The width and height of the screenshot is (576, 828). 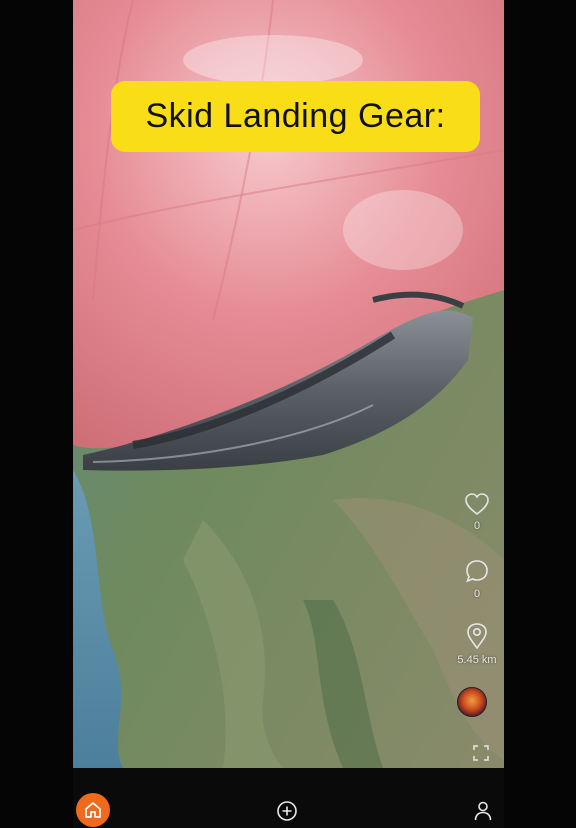 I want to click on caption-text: Skid Landing Gear:, so click(x=295, y=116).